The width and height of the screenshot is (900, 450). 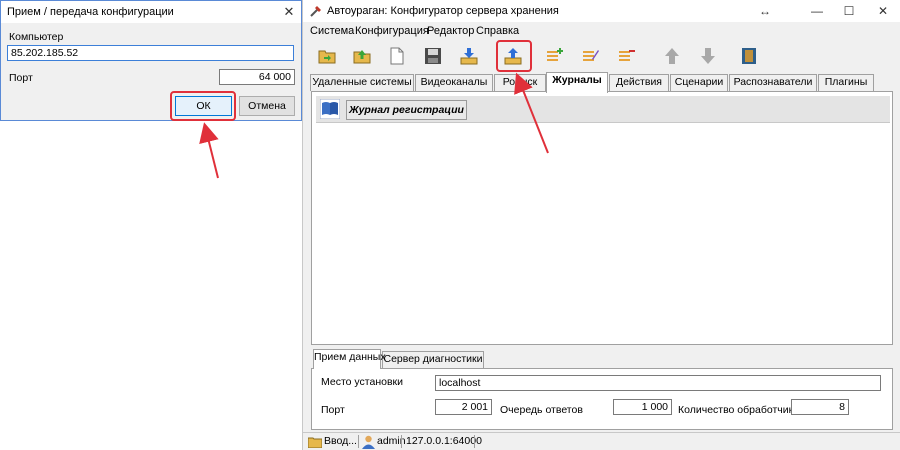 I want to click on save-button, so click(x=433, y=56).